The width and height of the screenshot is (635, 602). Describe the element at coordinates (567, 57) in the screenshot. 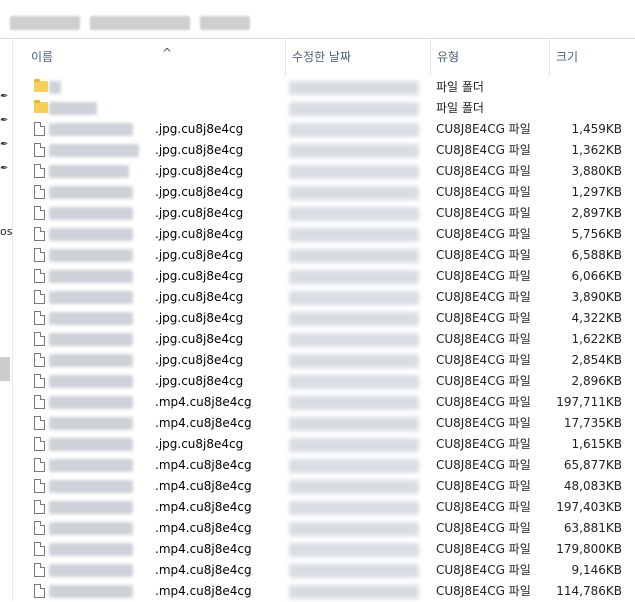

I see `column-size-label: 크기` at that location.